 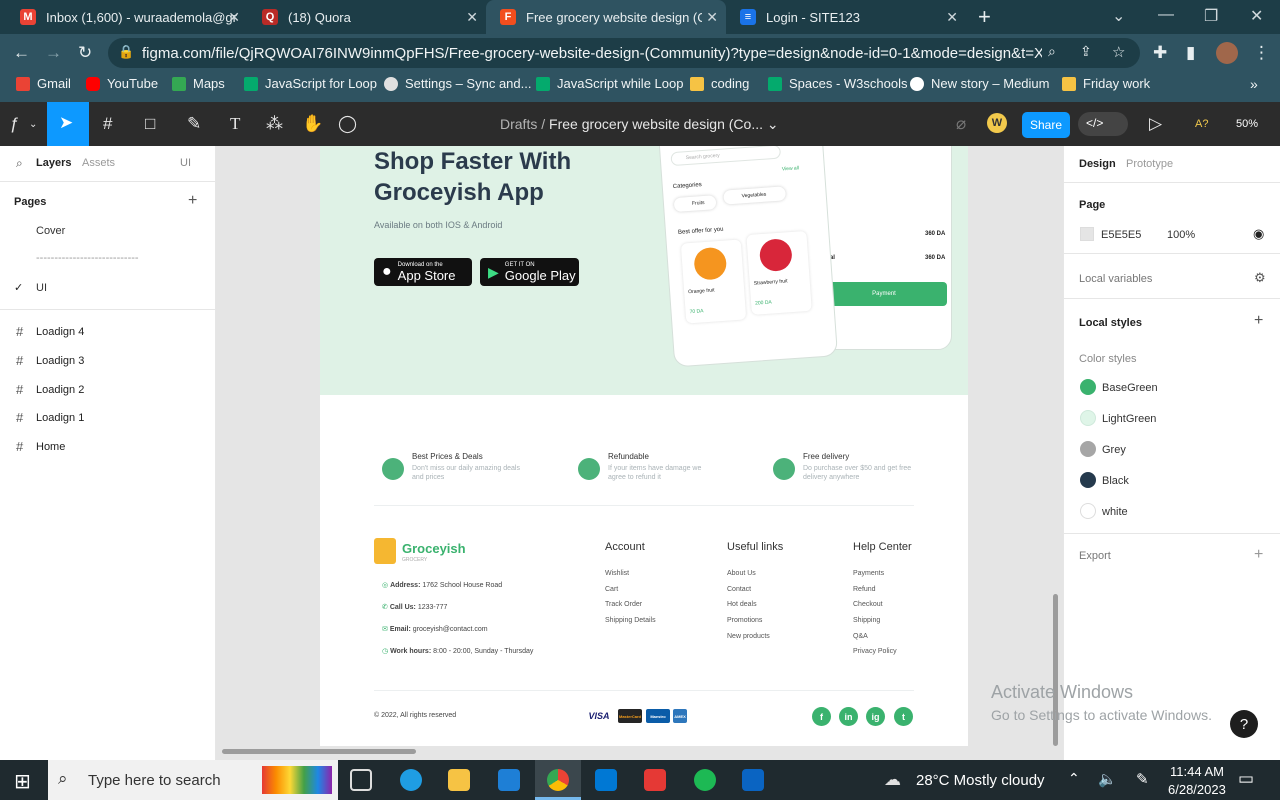 I want to click on notification-icon: ▭, so click(x=1246, y=779).